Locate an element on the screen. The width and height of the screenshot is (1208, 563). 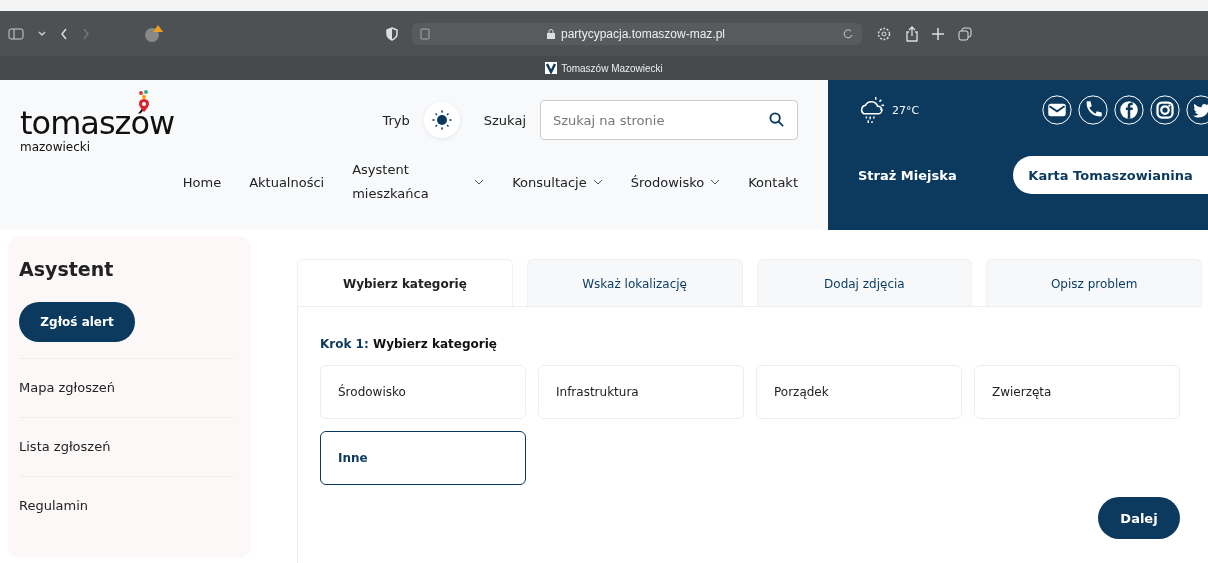
category-option: Infrastruktura is located at coordinates (641, 392).